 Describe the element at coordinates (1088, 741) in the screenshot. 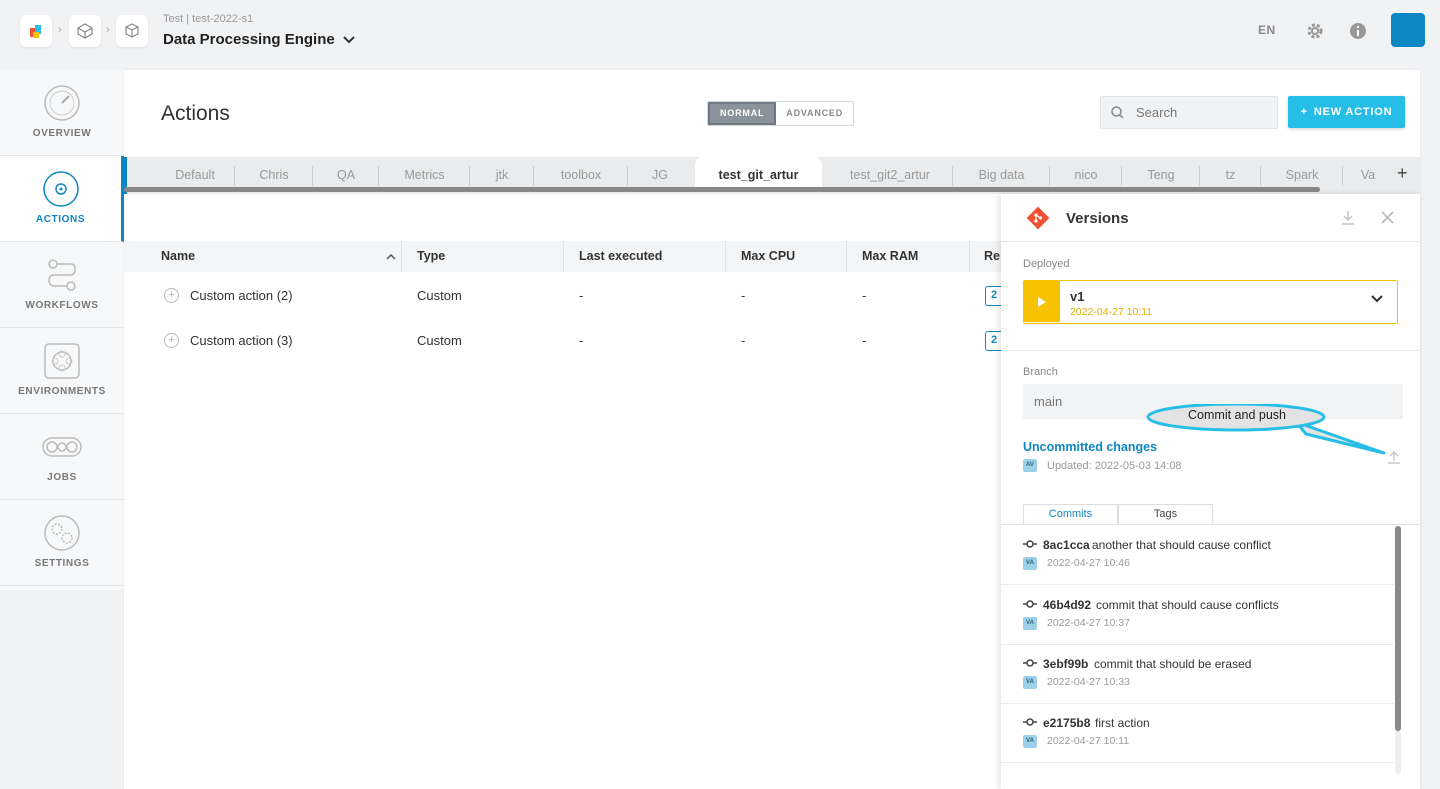

I see `commit-date: 2022-04-27 10:11` at that location.